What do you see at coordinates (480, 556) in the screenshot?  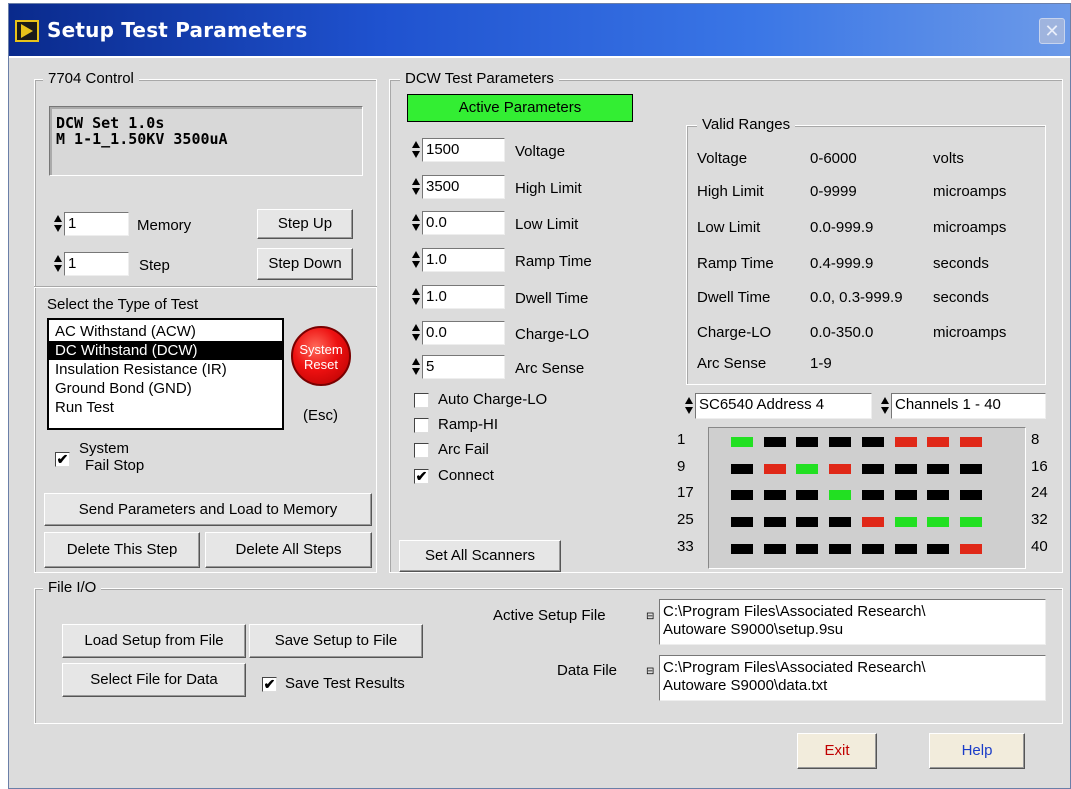 I see `set-all-scanners-button: Set All Scanners` at bounding box center [480, 556].